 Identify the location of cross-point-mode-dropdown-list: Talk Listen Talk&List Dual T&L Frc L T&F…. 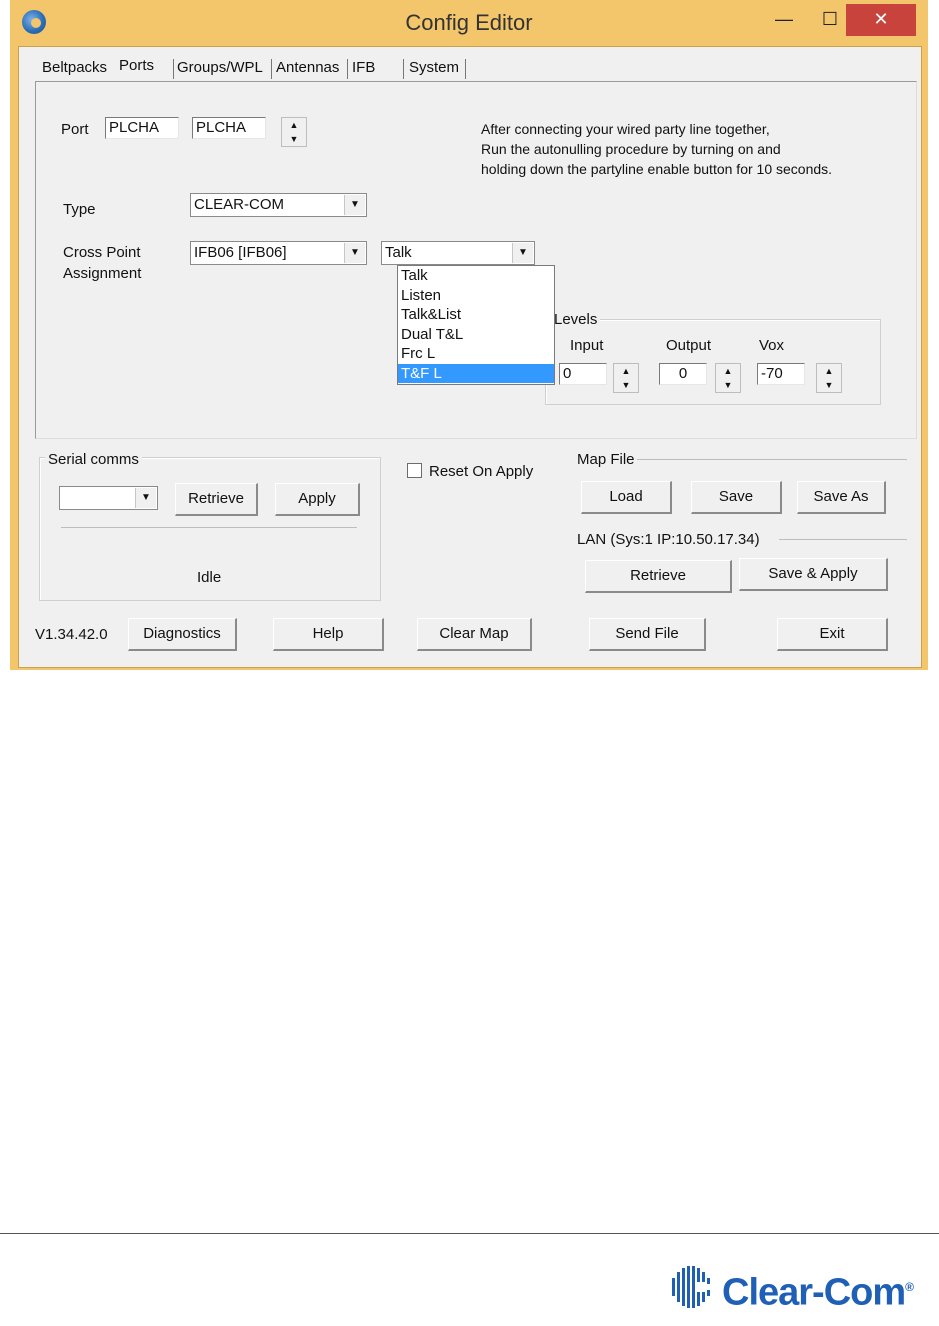
(476, 325).